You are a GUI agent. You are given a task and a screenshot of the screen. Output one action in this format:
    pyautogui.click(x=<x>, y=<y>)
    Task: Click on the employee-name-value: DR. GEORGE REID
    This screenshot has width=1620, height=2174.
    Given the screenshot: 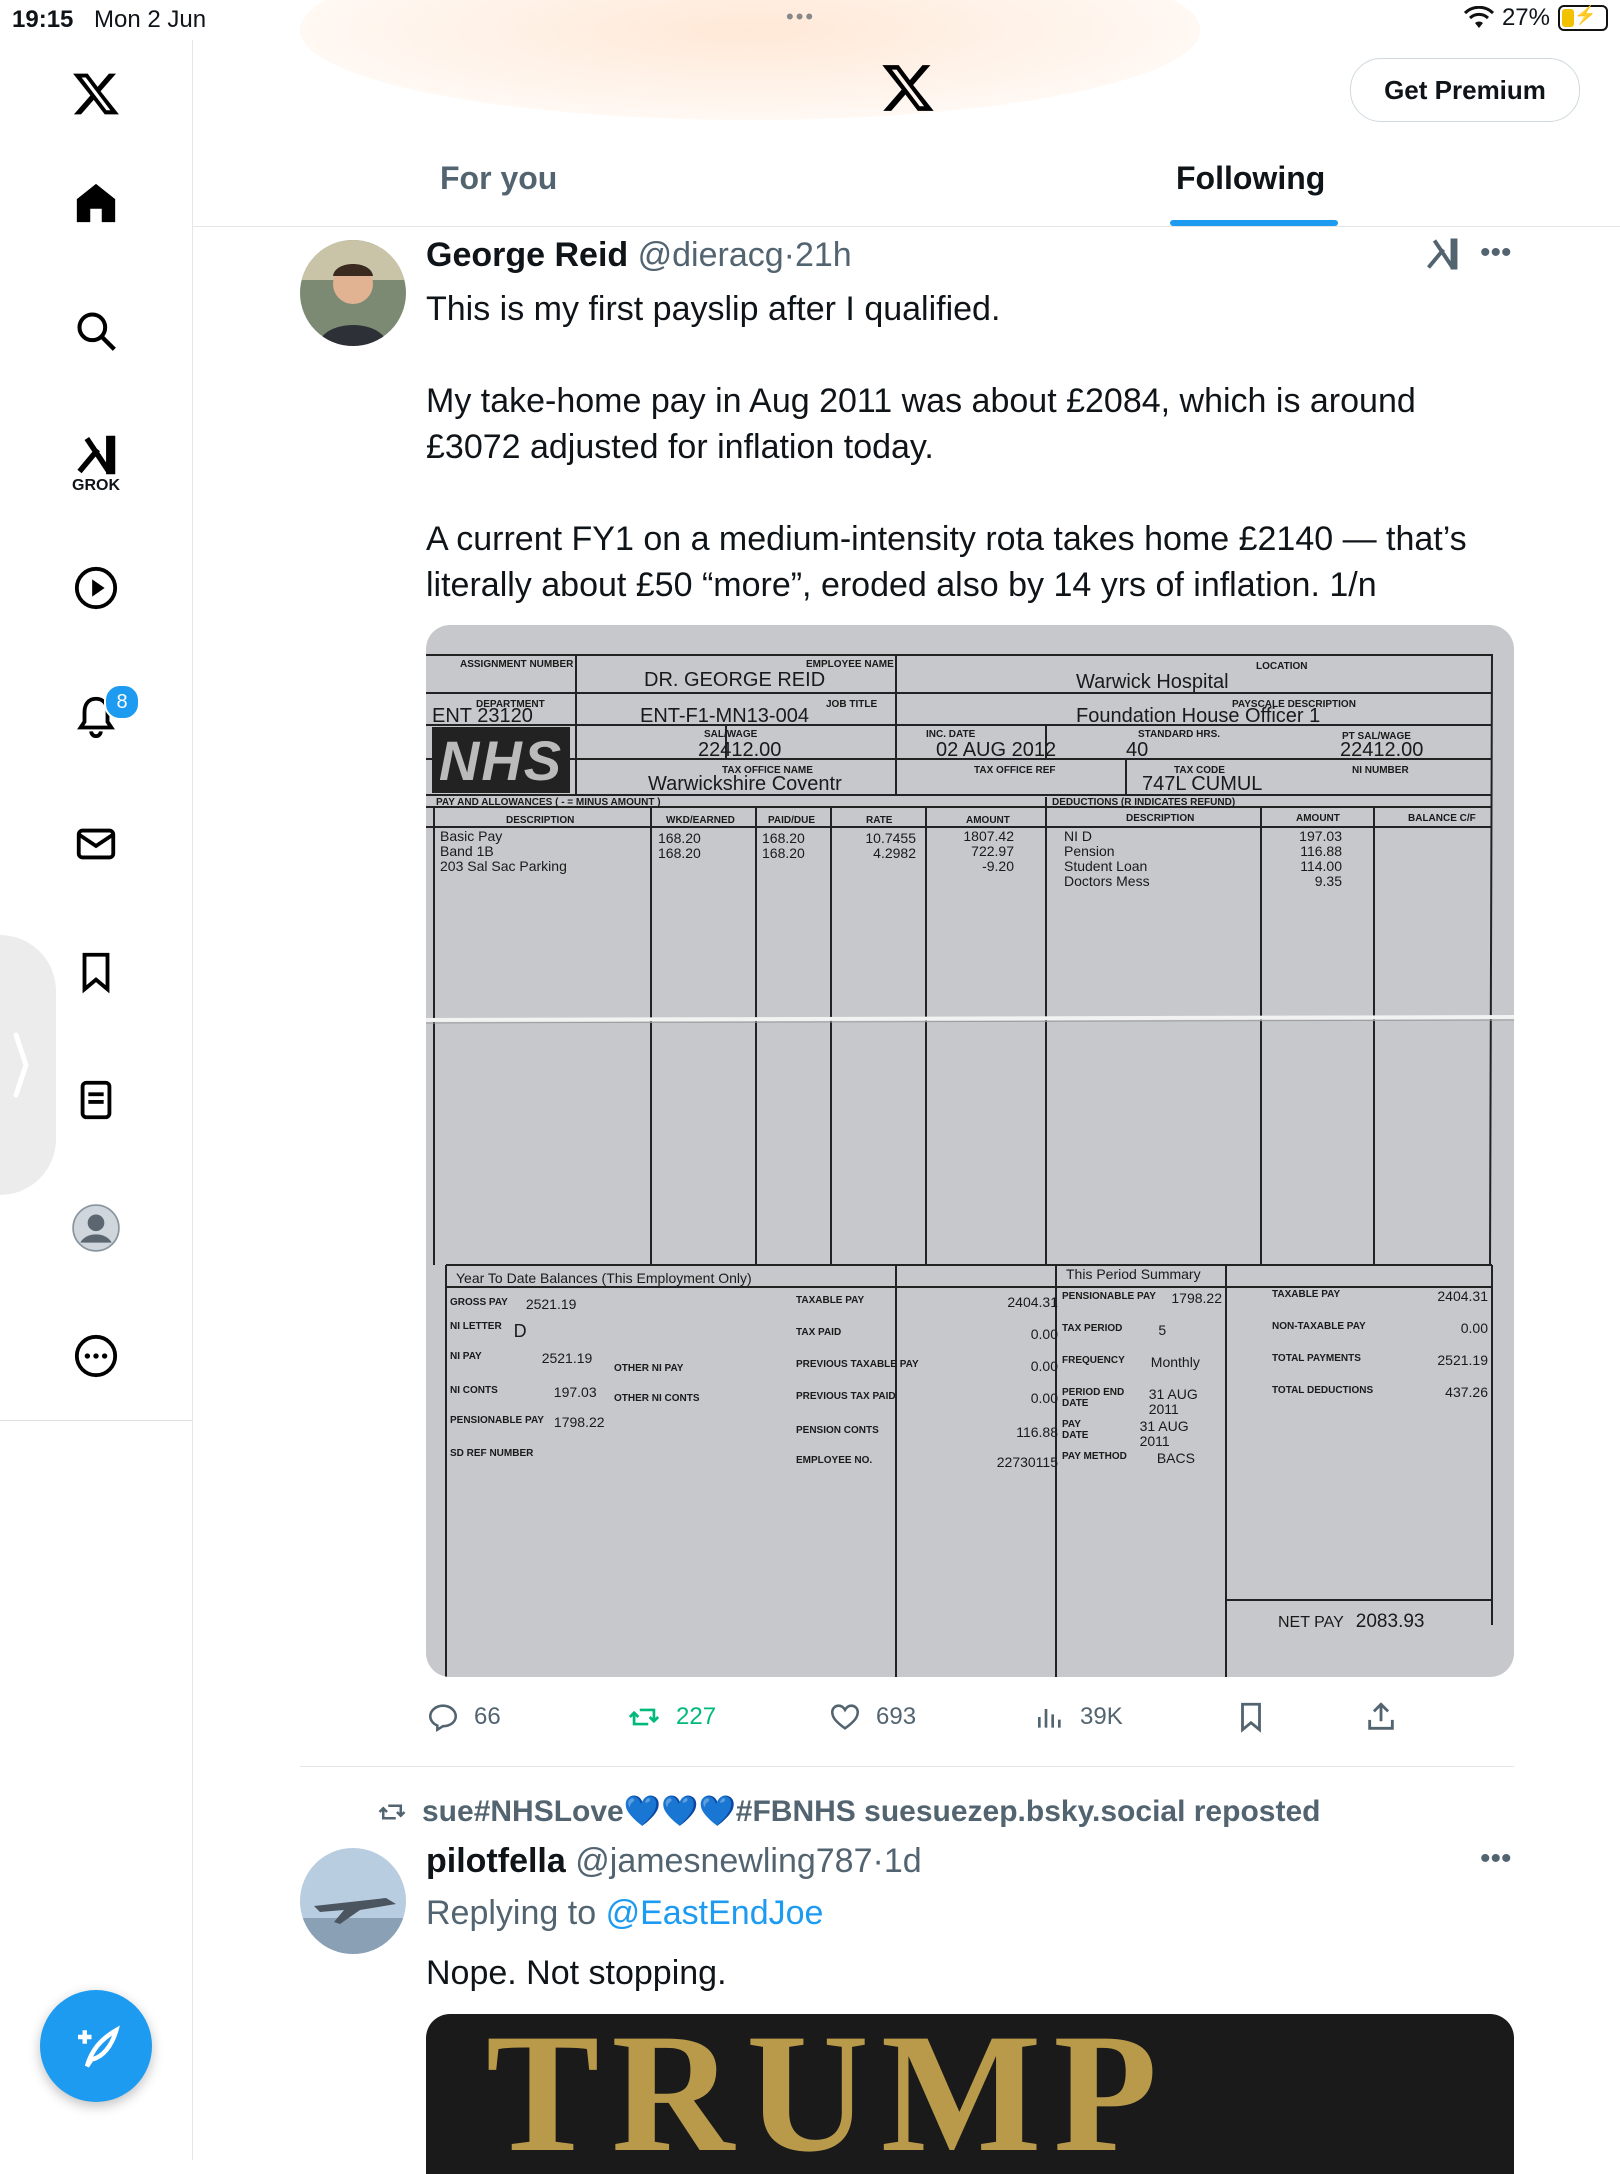 What is the action you would take?
    pyautogui.click(x=735, y=680)
    